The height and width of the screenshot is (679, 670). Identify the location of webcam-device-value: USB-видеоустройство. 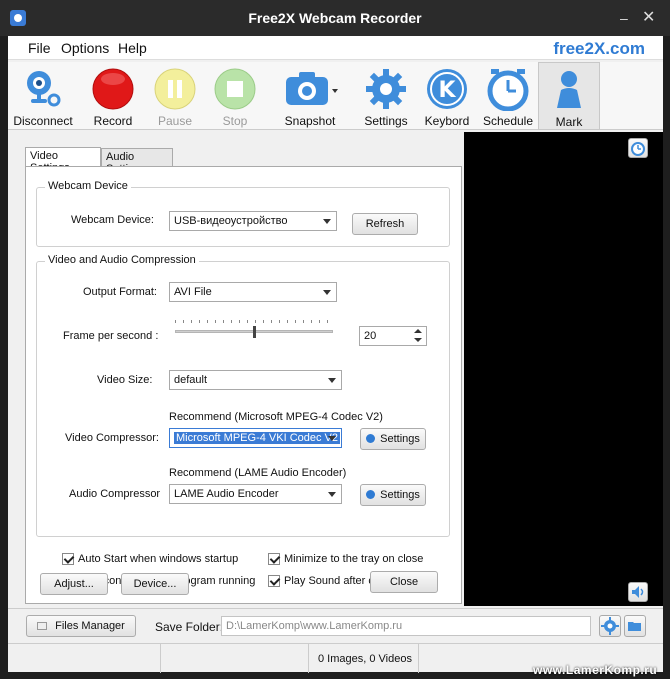
(231, 221).